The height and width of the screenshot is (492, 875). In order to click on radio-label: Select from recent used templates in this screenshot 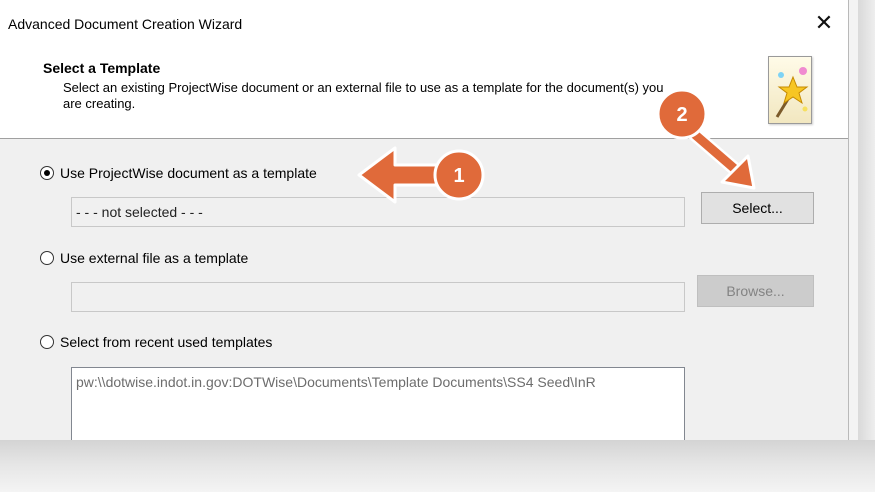, I will do `click(166, 342)`.